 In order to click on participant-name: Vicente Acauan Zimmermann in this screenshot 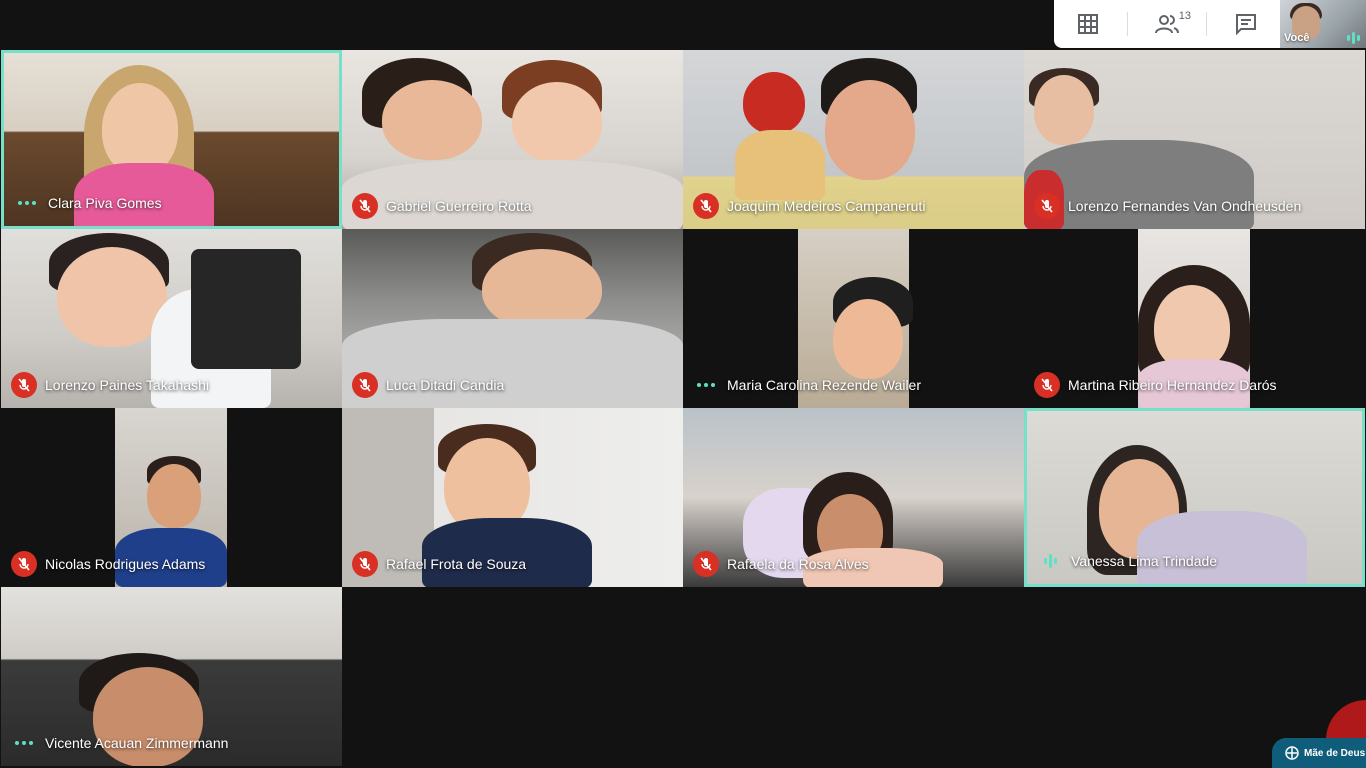, I will do `click(137, 743)`.